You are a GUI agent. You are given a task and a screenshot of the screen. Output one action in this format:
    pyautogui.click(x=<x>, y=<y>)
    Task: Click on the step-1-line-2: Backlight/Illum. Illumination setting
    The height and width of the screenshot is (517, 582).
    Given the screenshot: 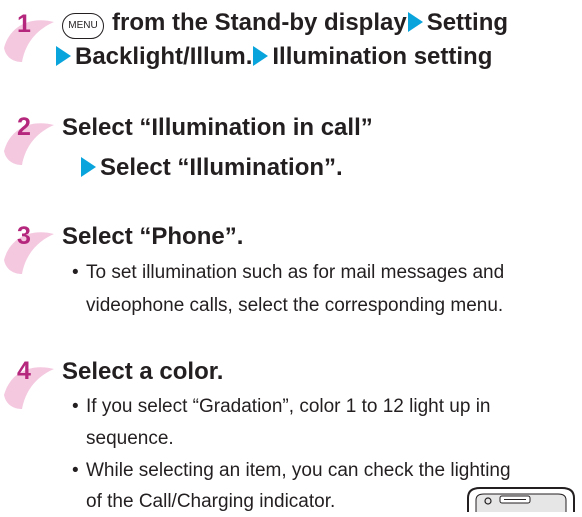 What is the action you would take?
    pyautogui.click(x=273, y=57)
    